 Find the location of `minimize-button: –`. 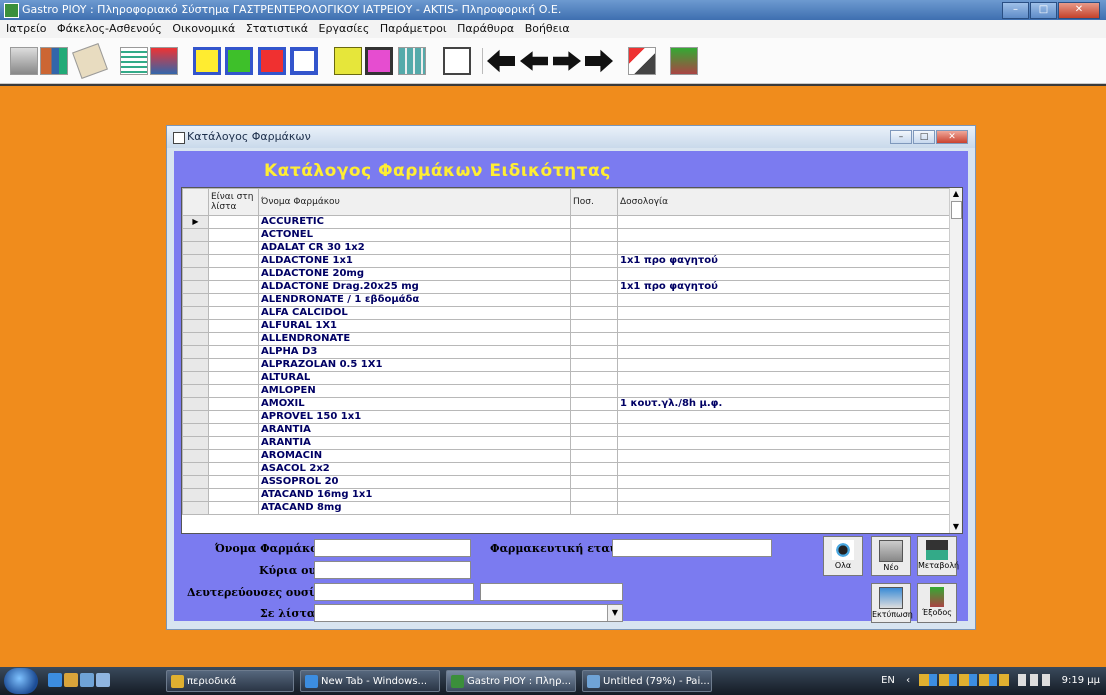

minimize-button: – is located at coordinates (1015, 10).